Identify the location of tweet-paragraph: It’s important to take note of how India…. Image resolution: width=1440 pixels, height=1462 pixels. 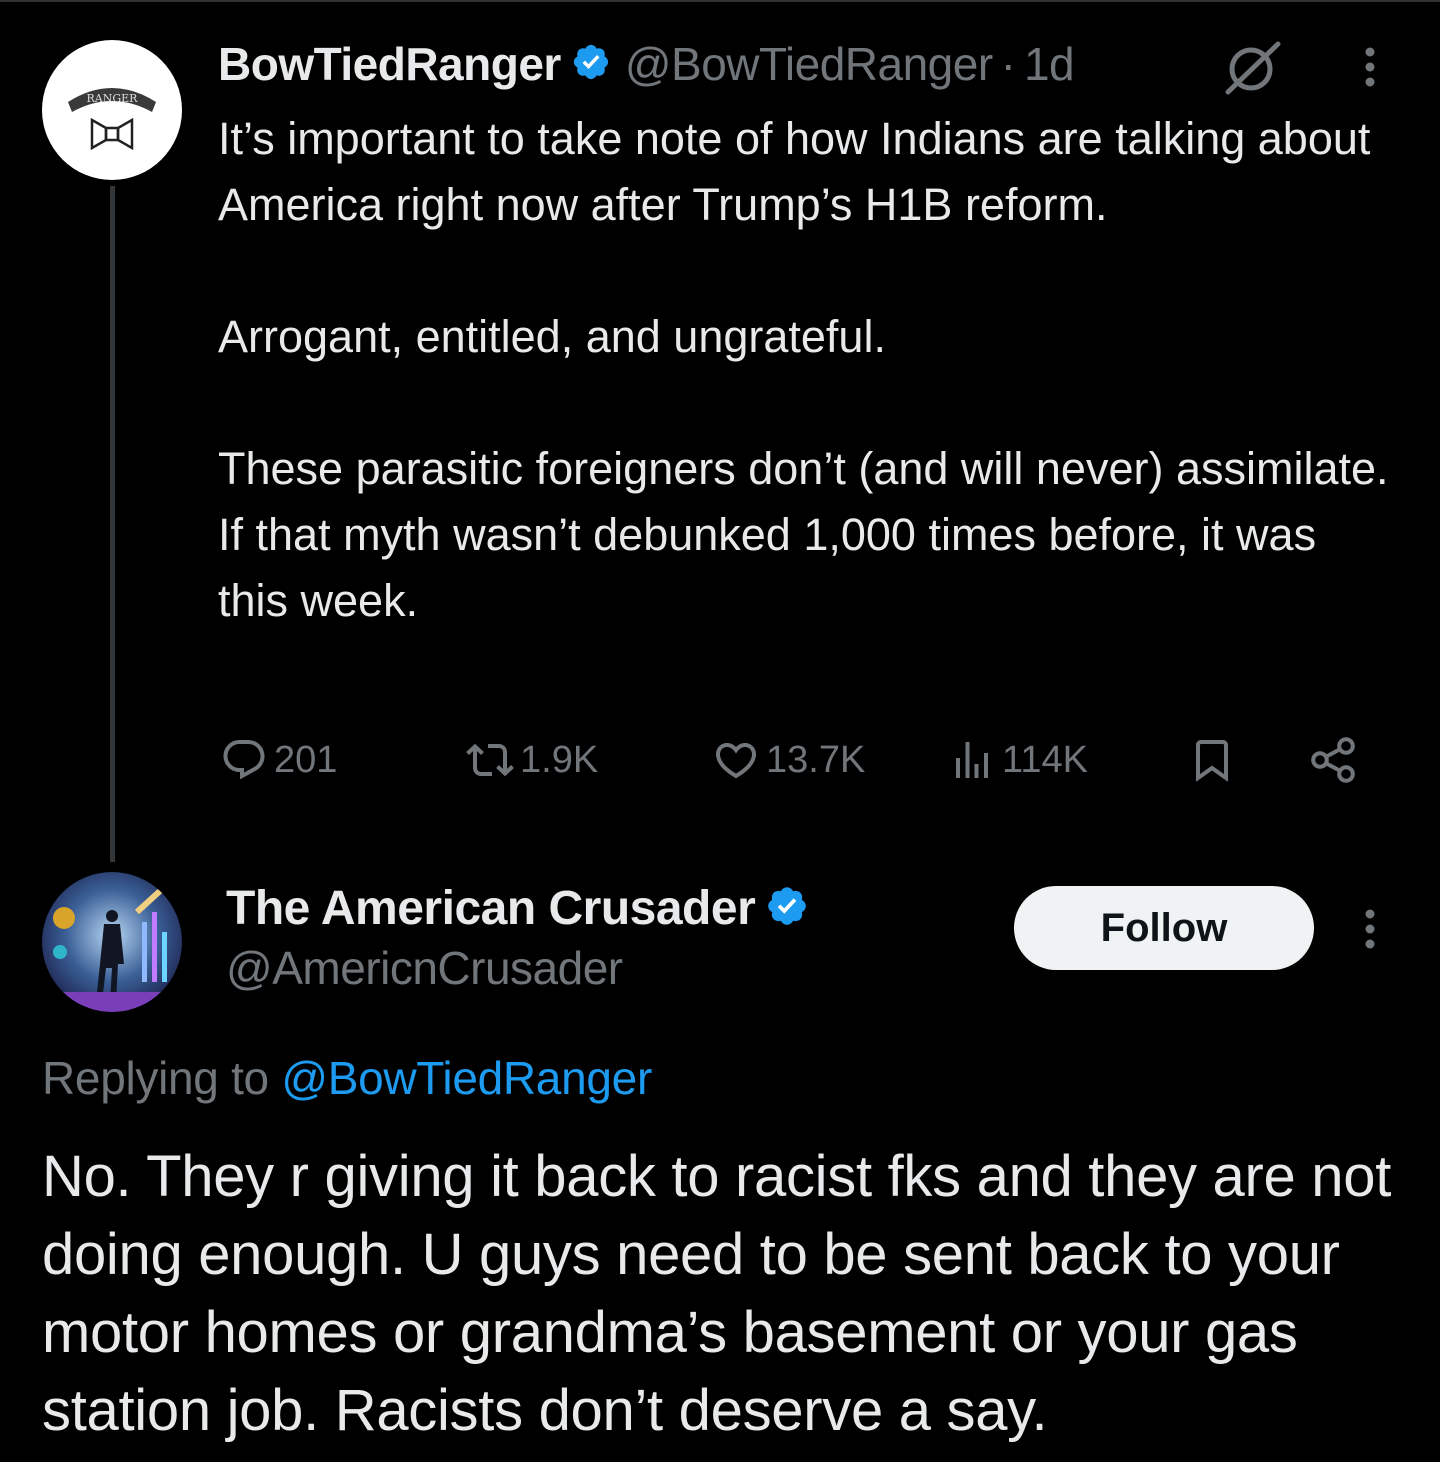
(794, 171).